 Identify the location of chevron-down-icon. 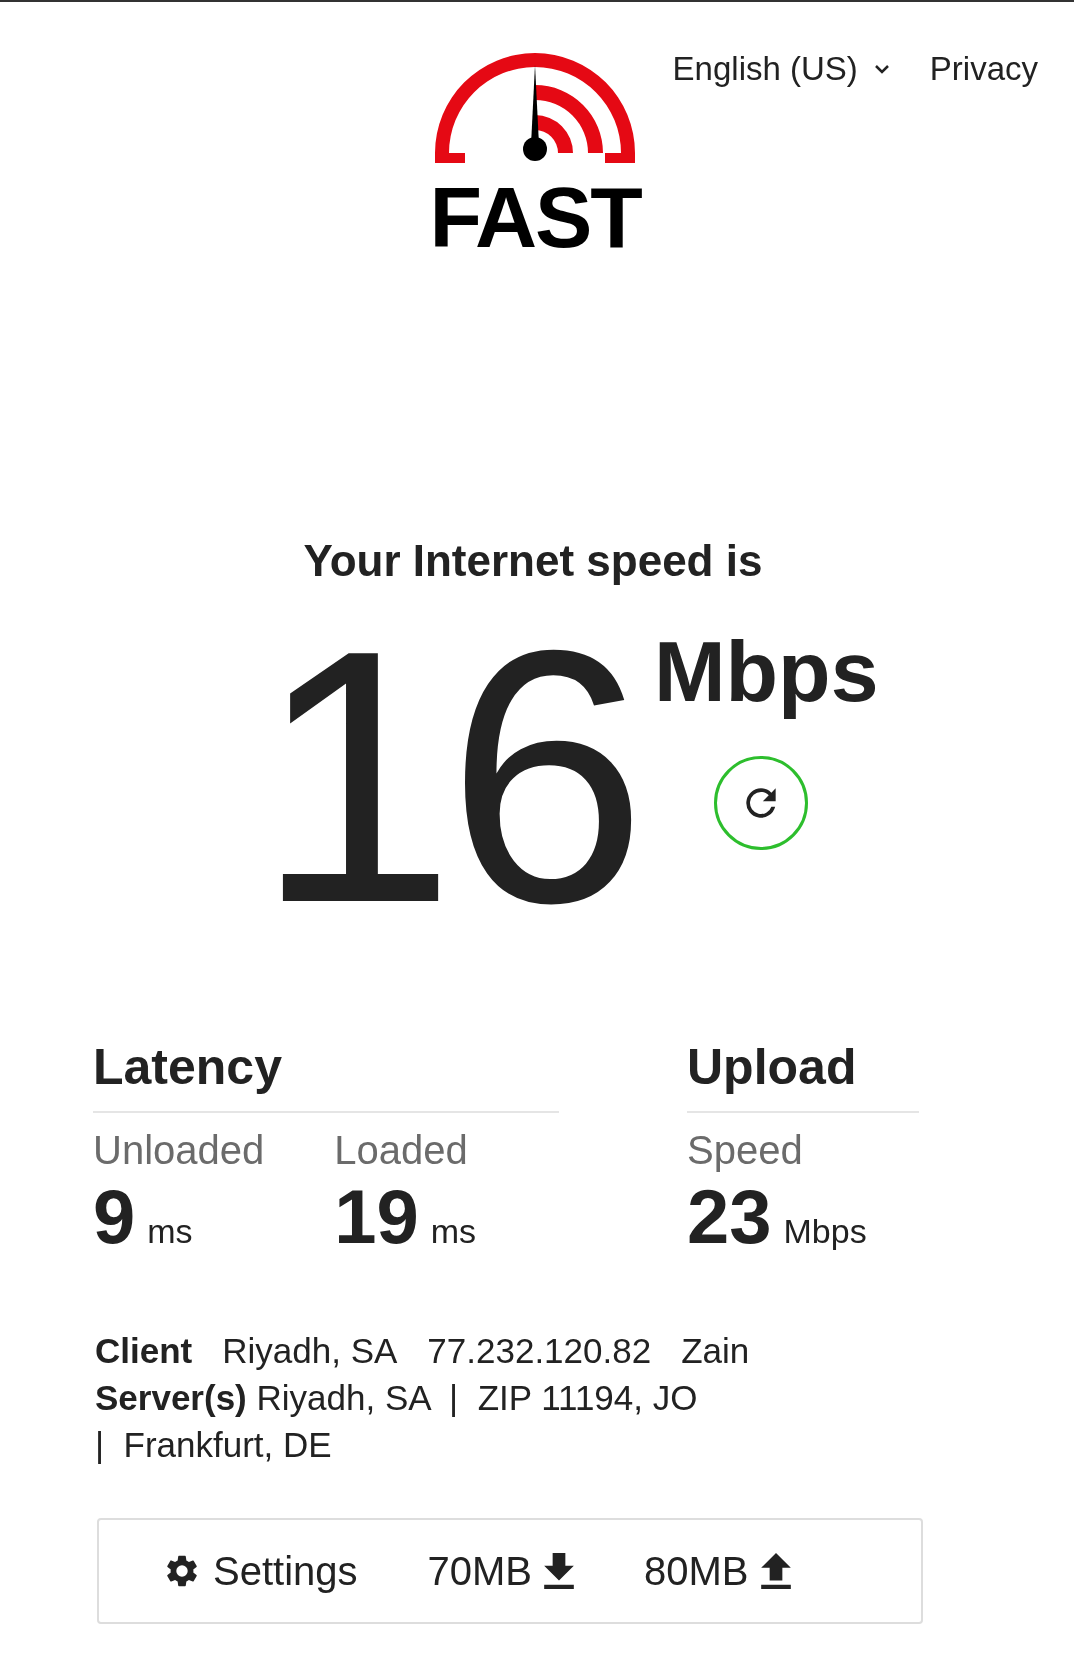
(881, 68).